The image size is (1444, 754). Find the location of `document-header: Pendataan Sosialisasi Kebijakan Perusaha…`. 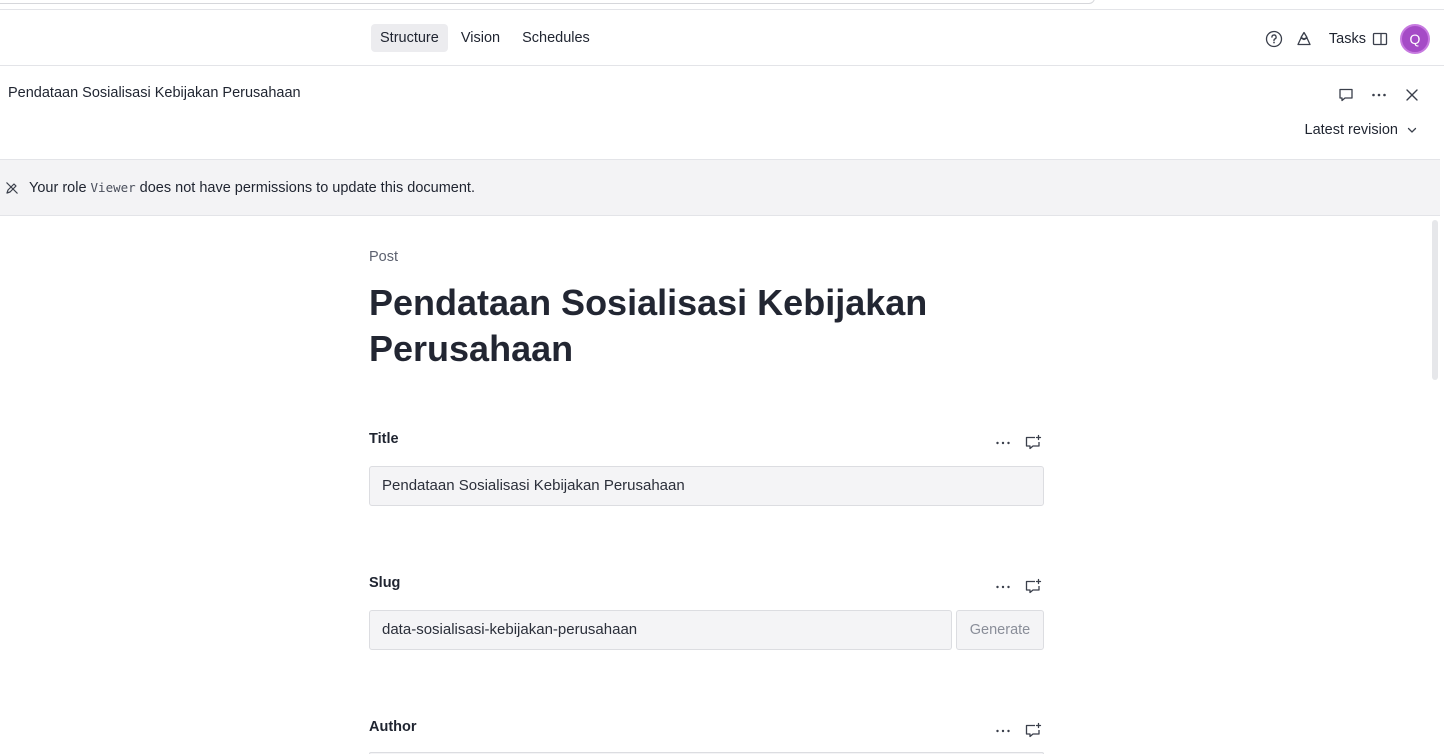

document-header: Pendataan Sosialisasi Kebijakan Perusaha… is located at coordinates (720, 113).